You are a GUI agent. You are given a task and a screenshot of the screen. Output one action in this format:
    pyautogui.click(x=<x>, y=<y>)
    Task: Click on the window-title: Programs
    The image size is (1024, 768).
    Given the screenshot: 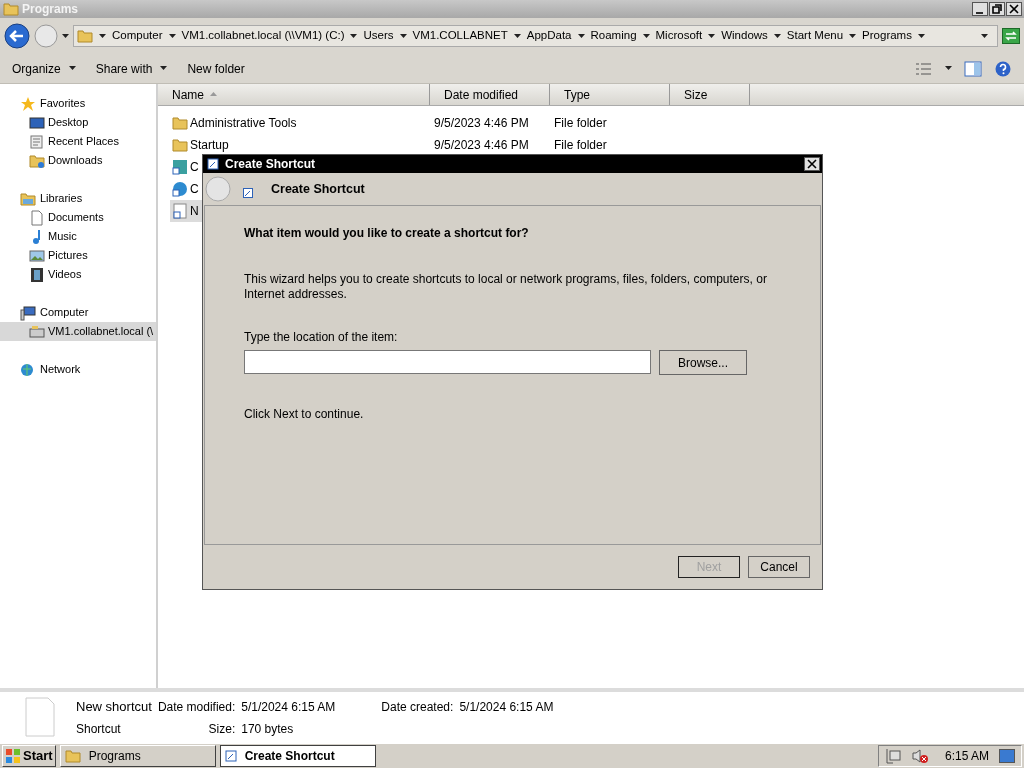 What is the action you would take?
    pyautogui.click(x=50, y=9)
    